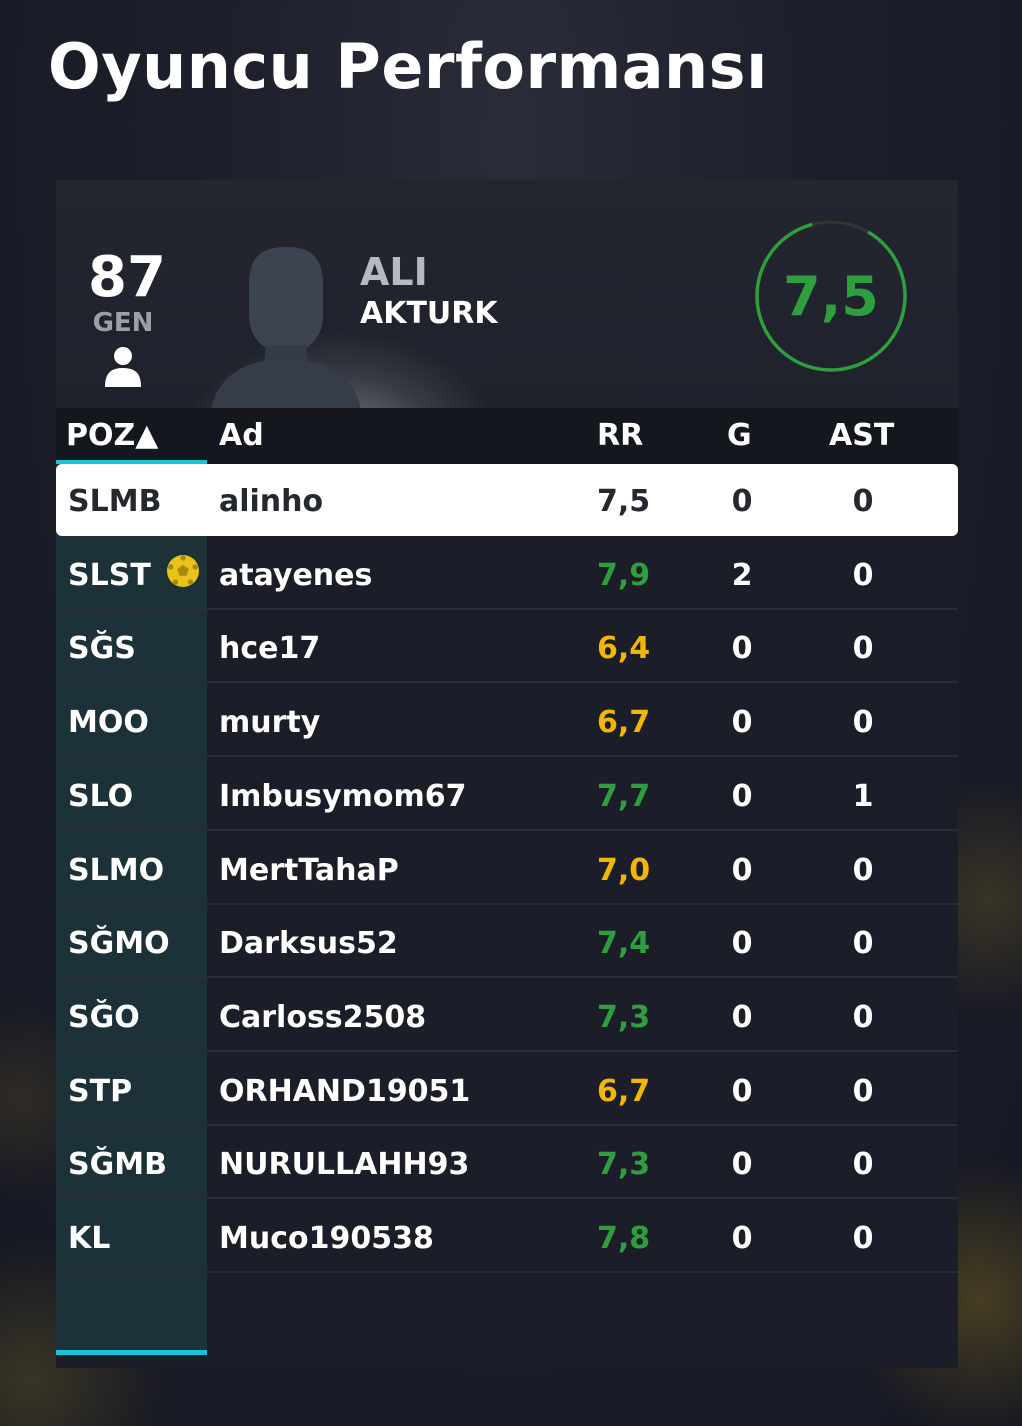 The height and width of the screenshot is (1426, 1022). Describe the element at coordinates (863, 796) in the screenshot. I see `row-assists: 1` at that location.